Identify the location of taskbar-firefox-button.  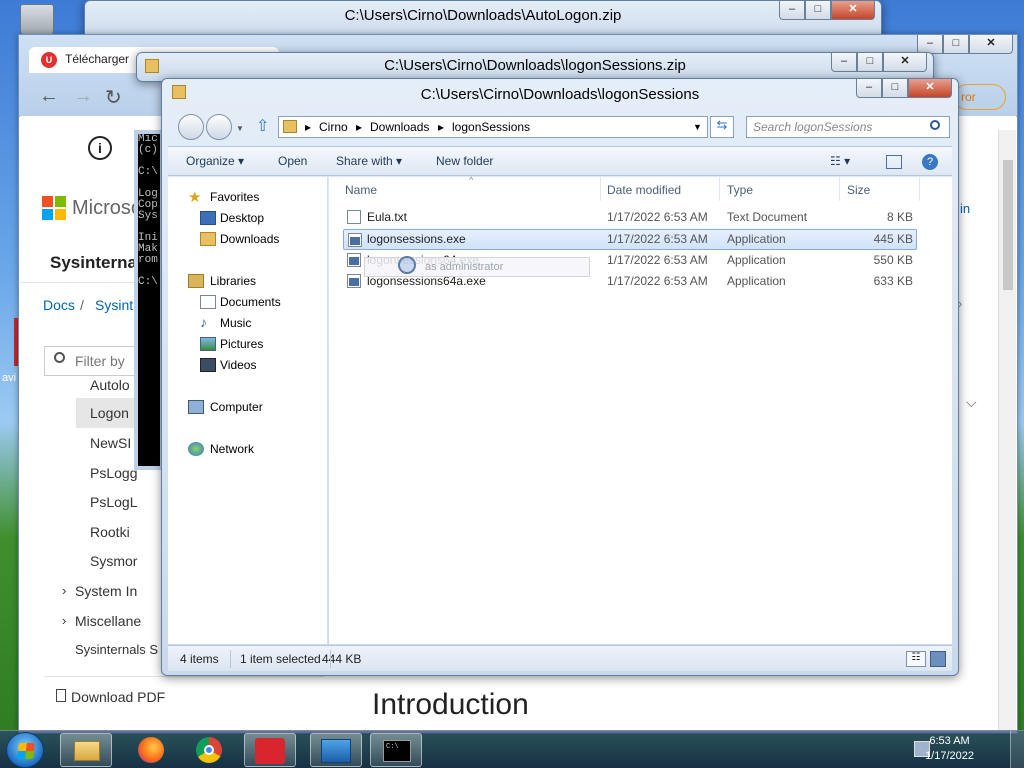
(152, 750).